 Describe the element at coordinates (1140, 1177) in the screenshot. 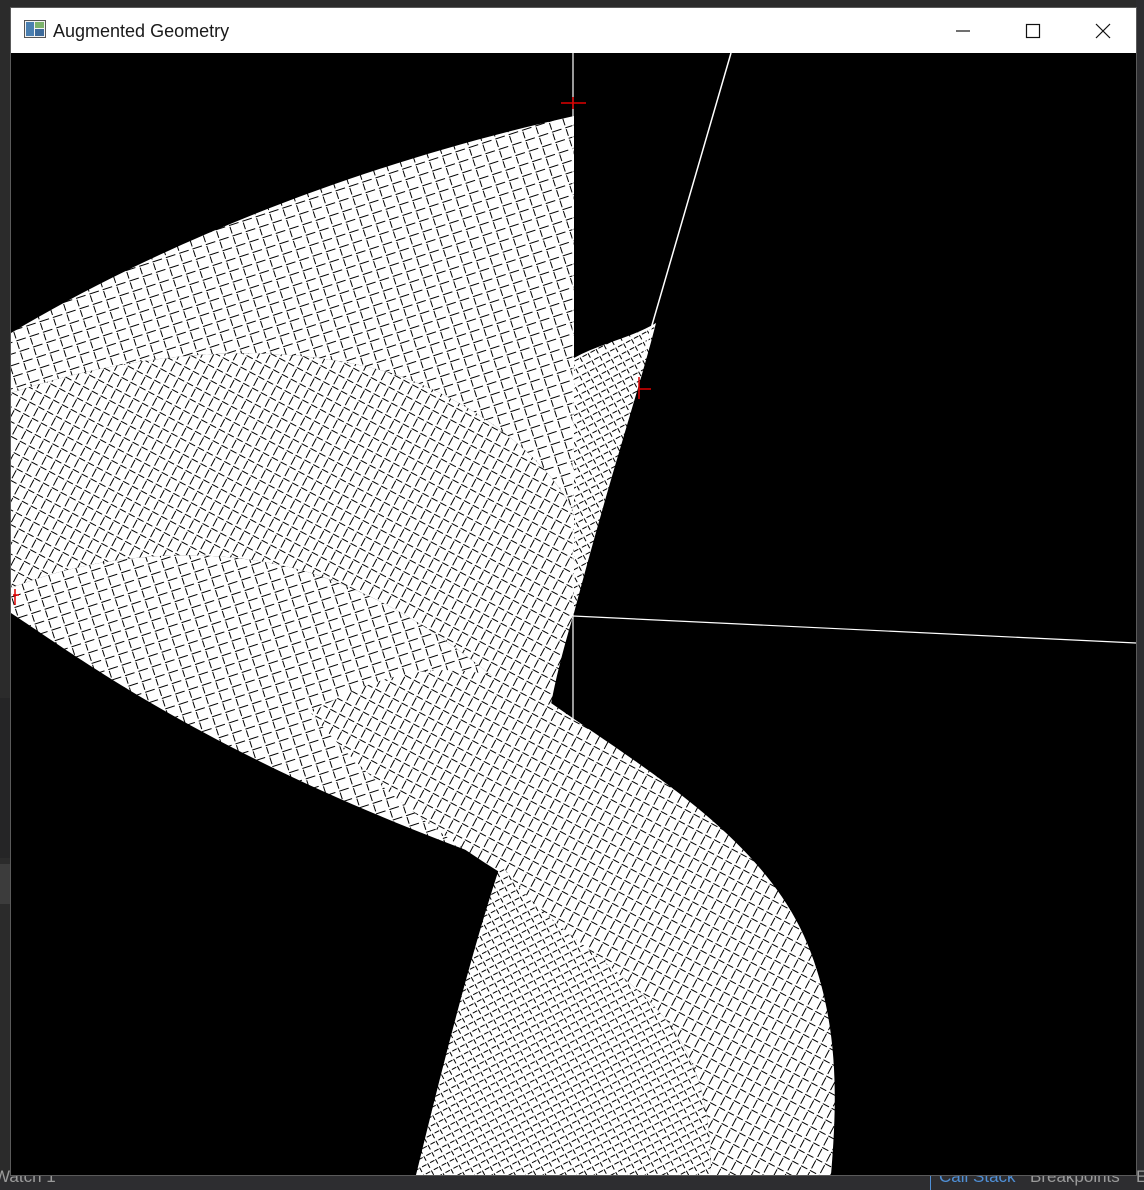

I see `tab-more: E` at that location.